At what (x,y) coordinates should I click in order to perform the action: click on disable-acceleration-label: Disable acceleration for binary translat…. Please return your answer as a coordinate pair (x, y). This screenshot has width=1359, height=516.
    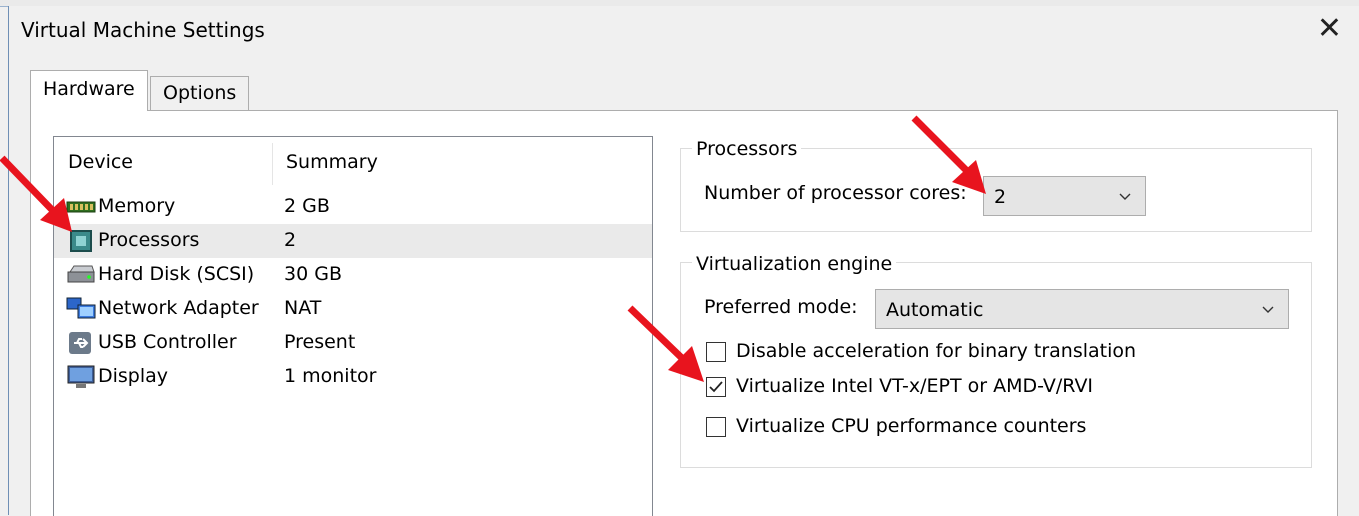
    Looking at the image, I should click on (936, 351).